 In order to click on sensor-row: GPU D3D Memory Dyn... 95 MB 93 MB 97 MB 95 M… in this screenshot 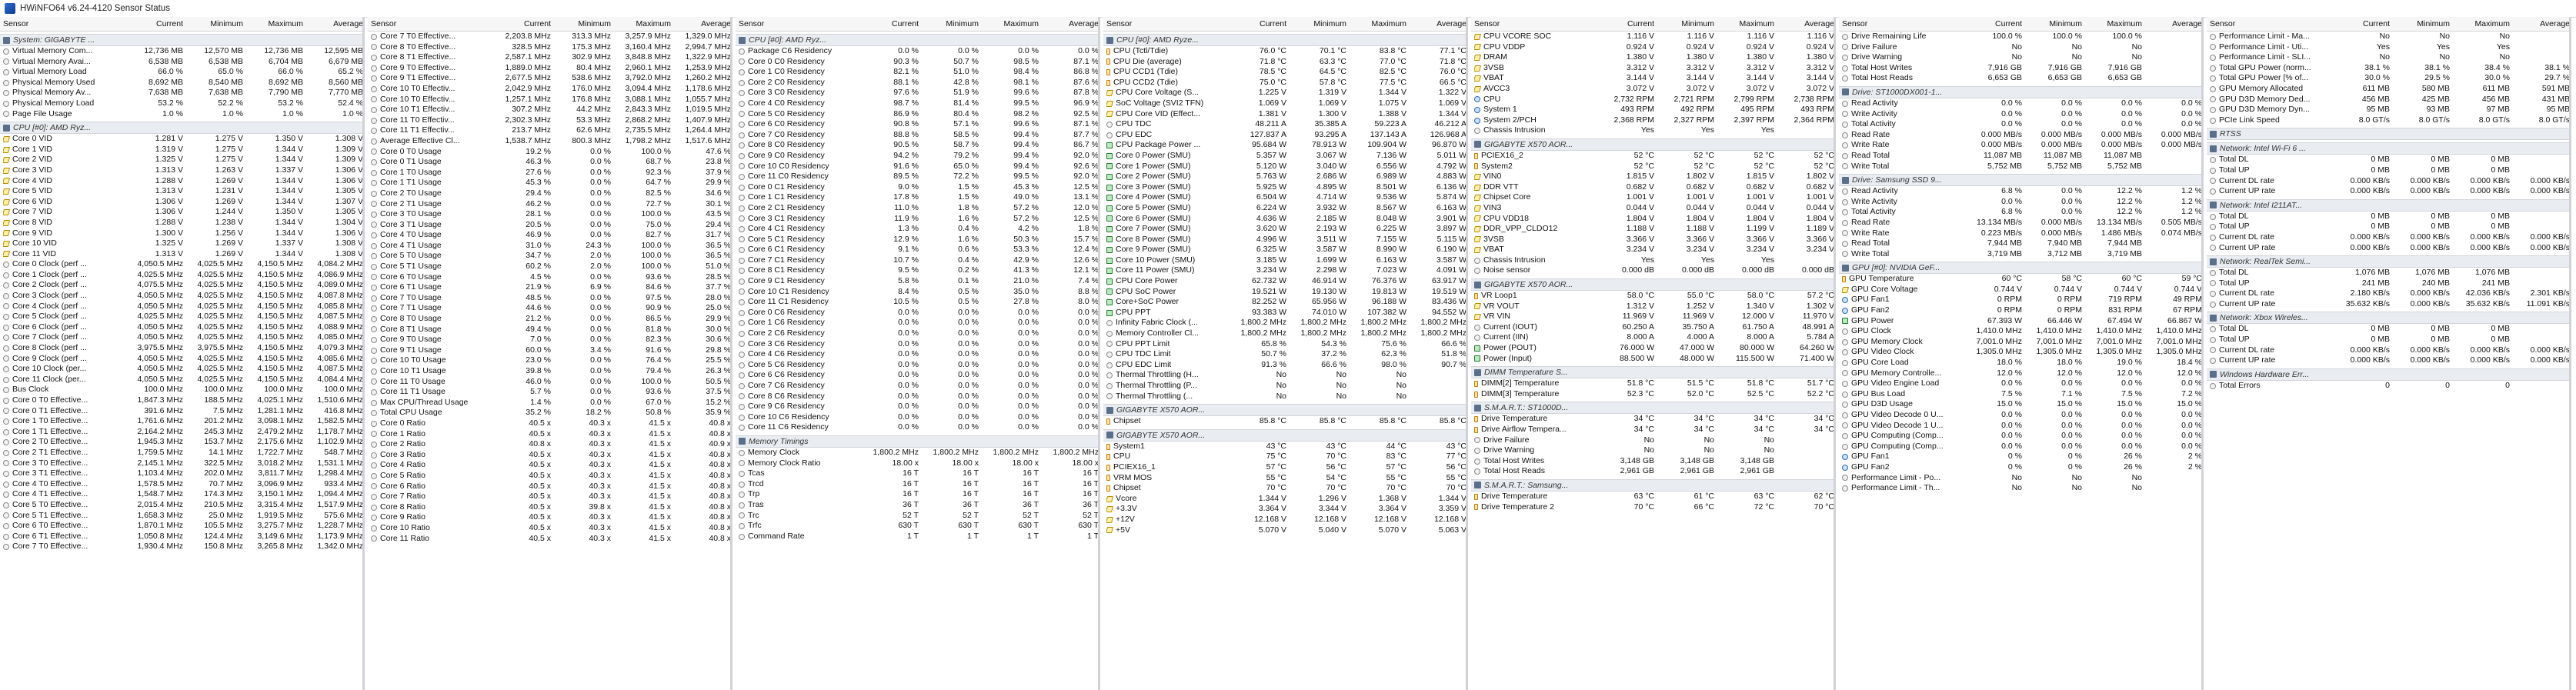, I will do `click(2388, 110)`.